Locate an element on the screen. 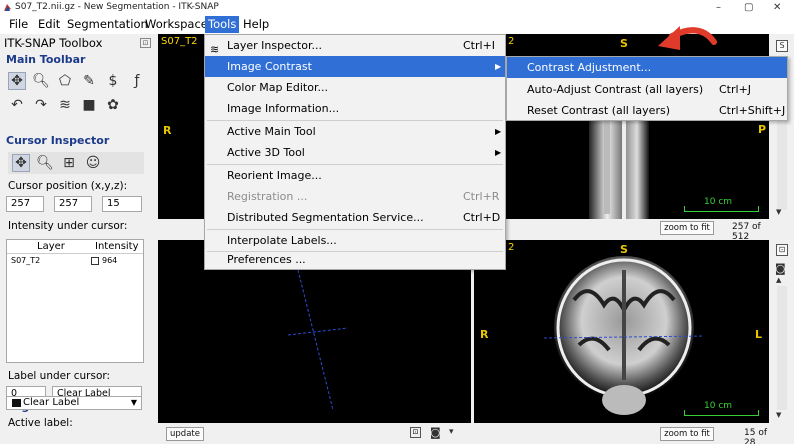 The image size is (794, 444). inspector-tool-row: ✥ 🔍︎ ⊞ ☺ is located at coordinates (76, 163).